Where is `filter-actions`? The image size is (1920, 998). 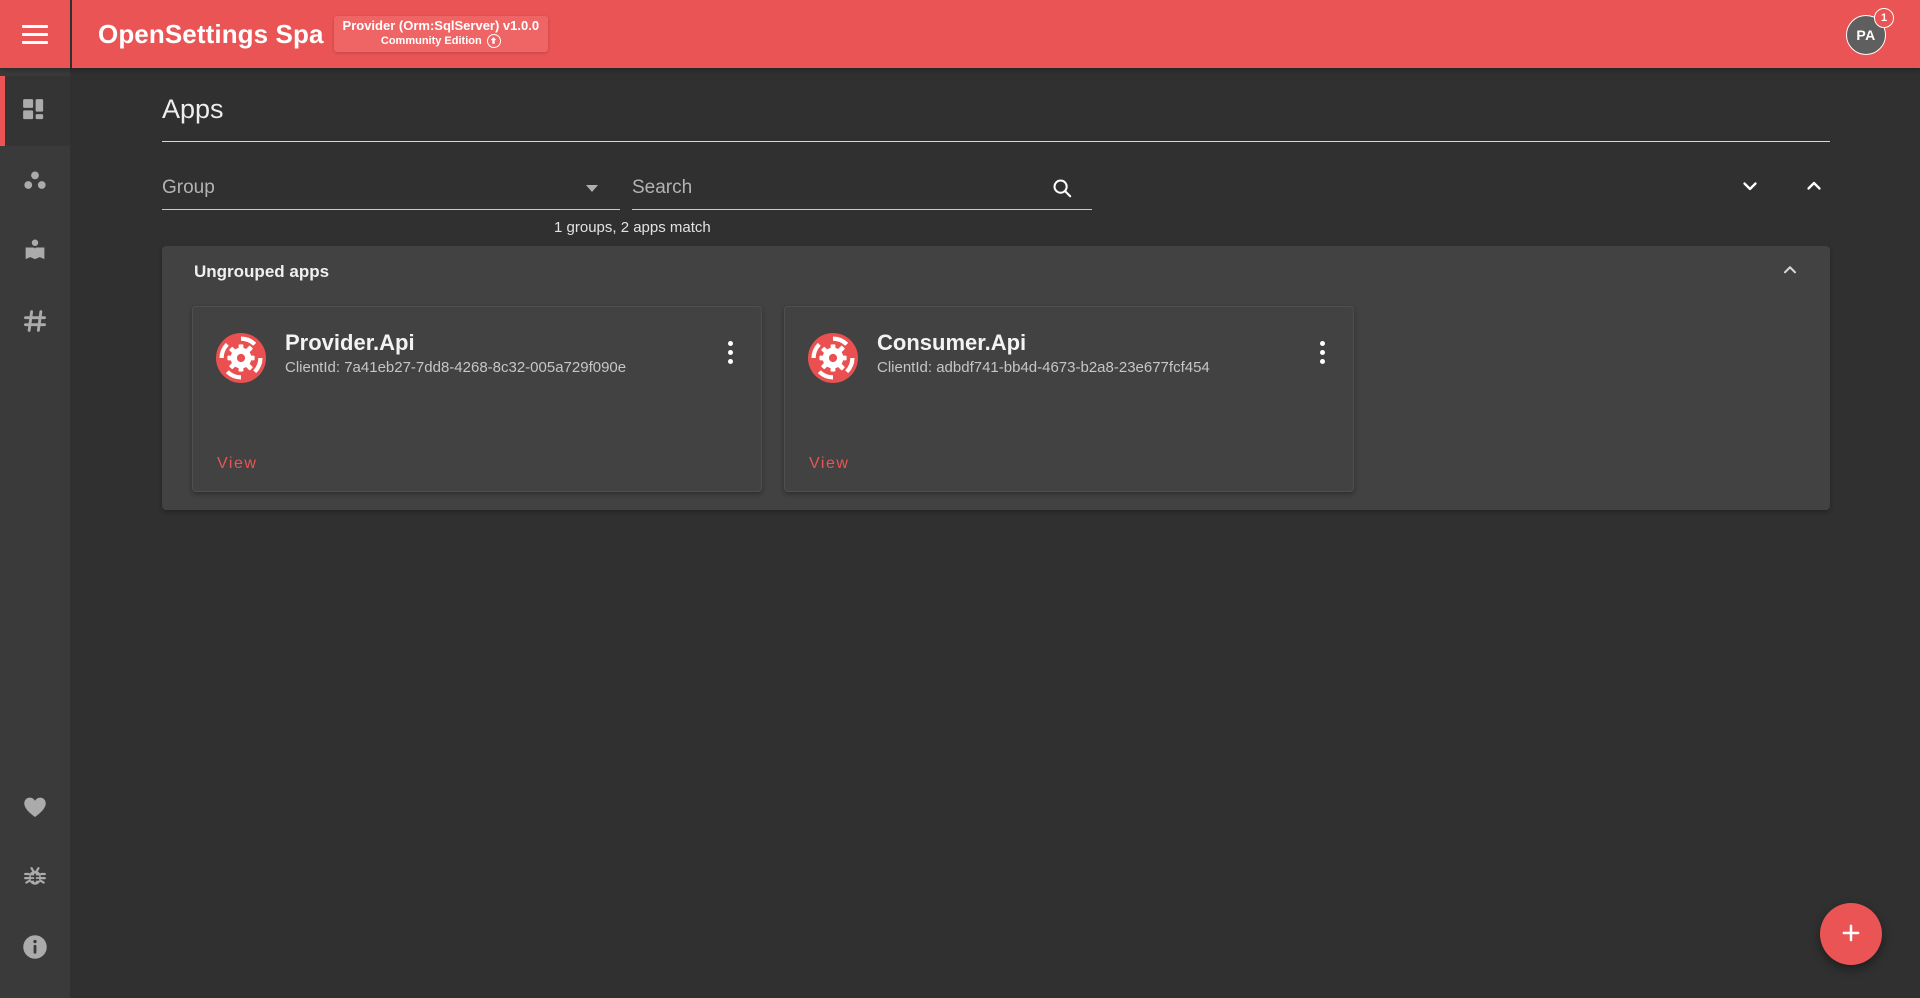
filter-actions is located at coordinates (1782, 191).